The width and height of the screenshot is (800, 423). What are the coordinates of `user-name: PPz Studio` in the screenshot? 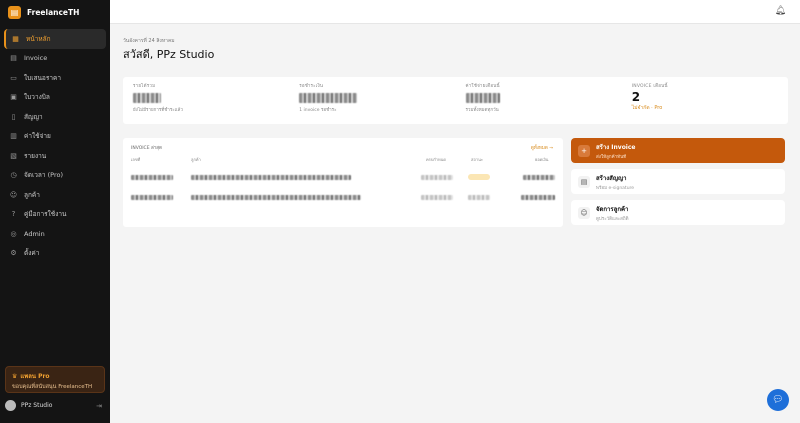 It's located at (37, 405).